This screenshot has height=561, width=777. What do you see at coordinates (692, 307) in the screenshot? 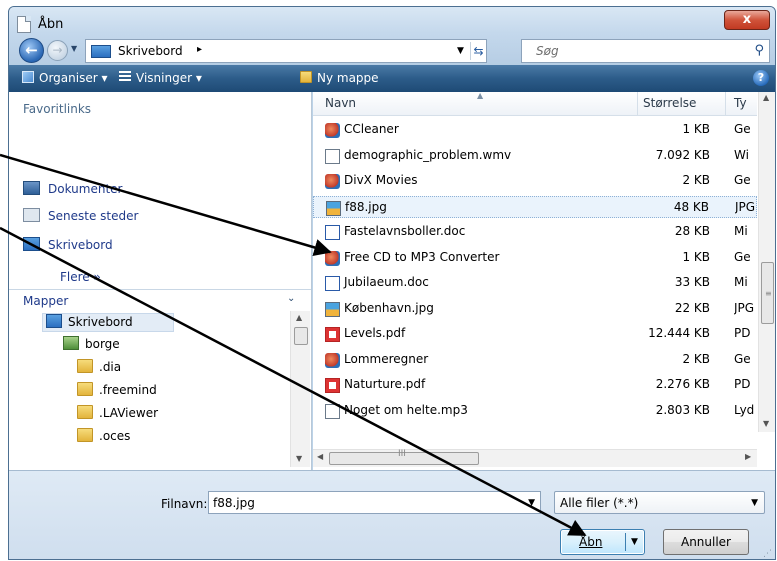
I see `file-size: 22 KB` at bounding box center [692, 307].